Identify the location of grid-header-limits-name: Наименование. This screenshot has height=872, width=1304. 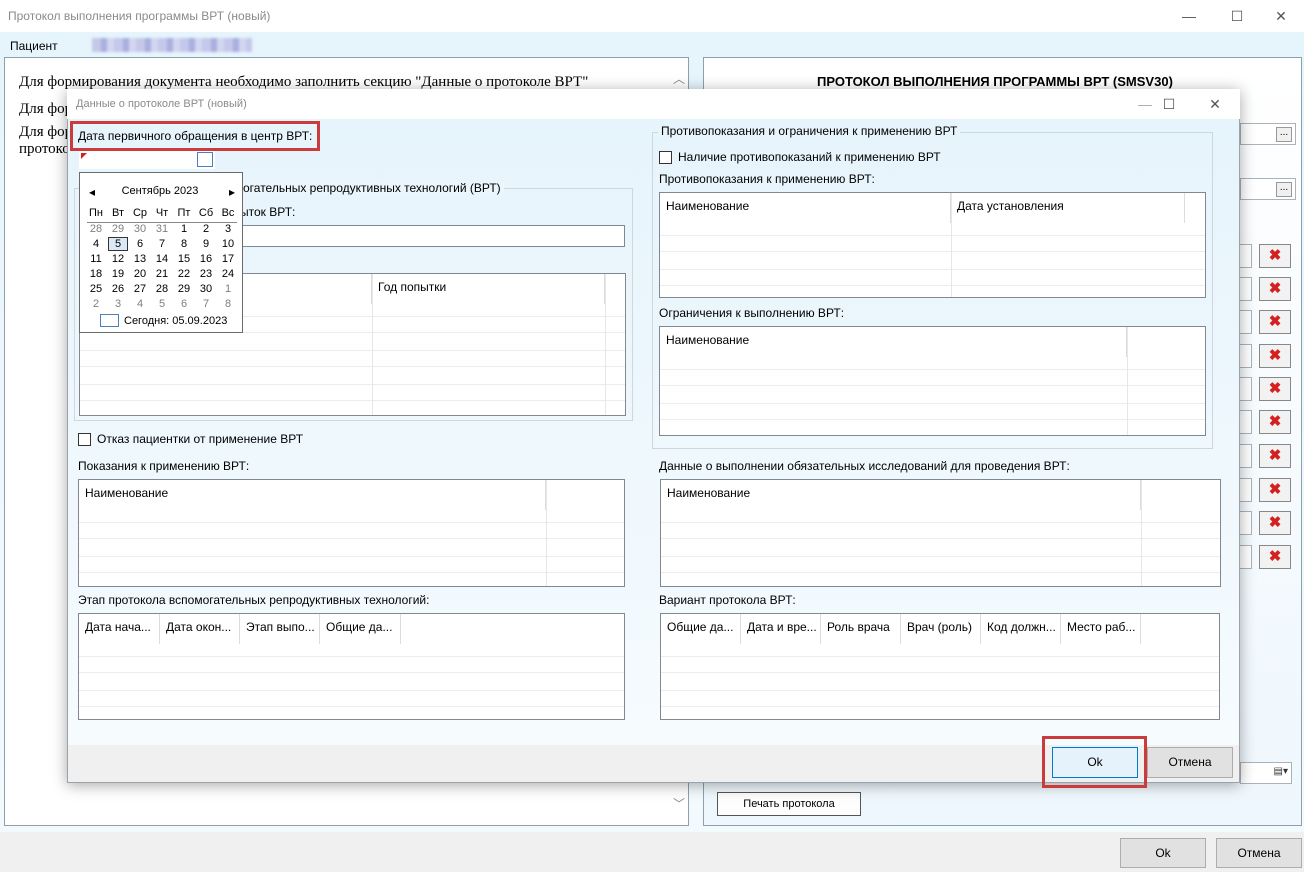
(893, 342).